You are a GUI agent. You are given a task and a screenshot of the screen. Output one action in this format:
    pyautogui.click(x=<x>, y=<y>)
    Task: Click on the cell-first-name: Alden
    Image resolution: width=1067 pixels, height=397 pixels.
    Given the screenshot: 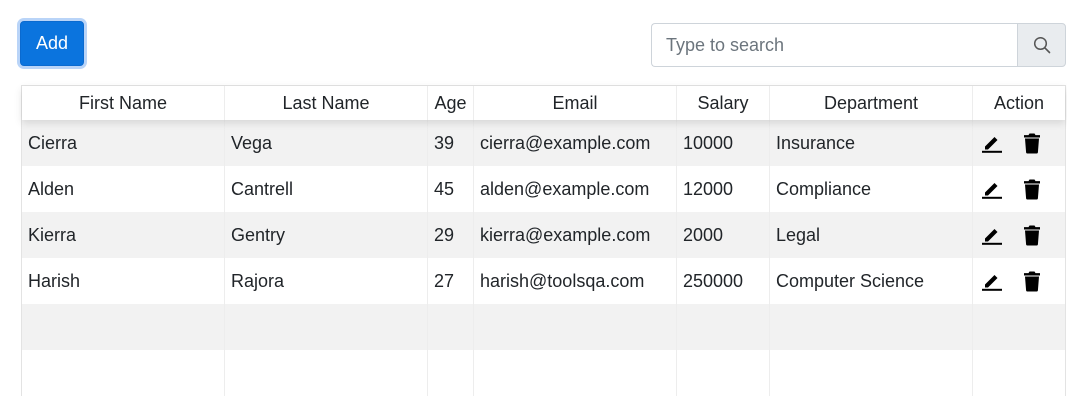 What is the action you would take?
    pyautogui.click(x=123, y=189)
    